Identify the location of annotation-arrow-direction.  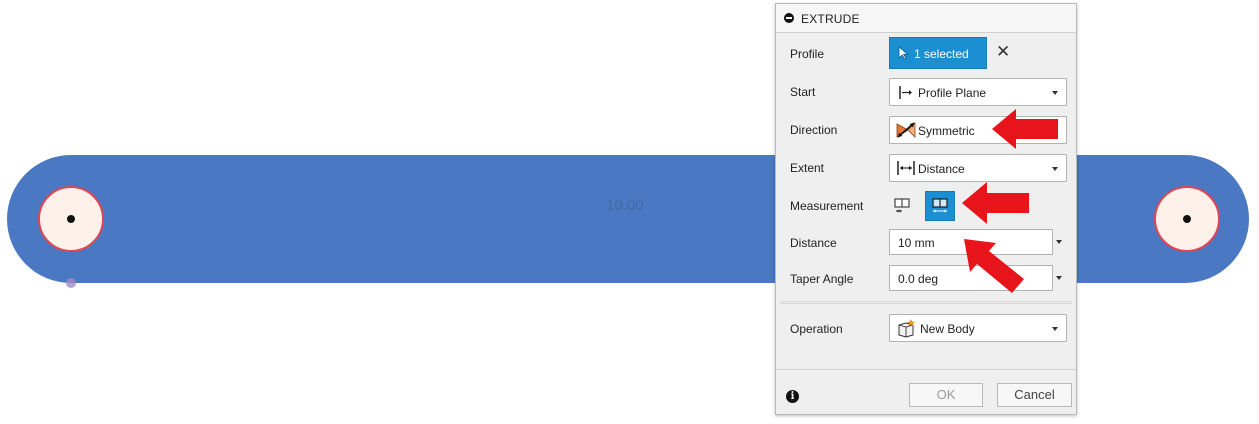
(1025, 129).